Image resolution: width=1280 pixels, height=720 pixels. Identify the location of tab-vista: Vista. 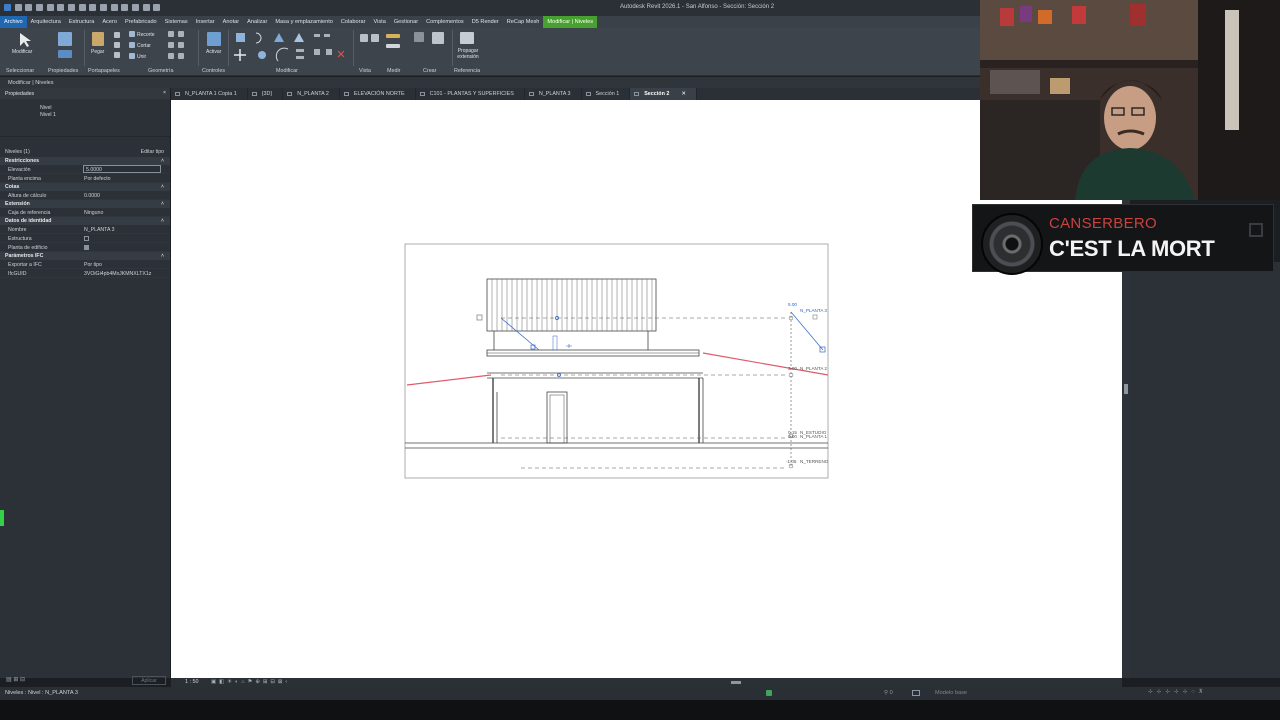
(379, 22).